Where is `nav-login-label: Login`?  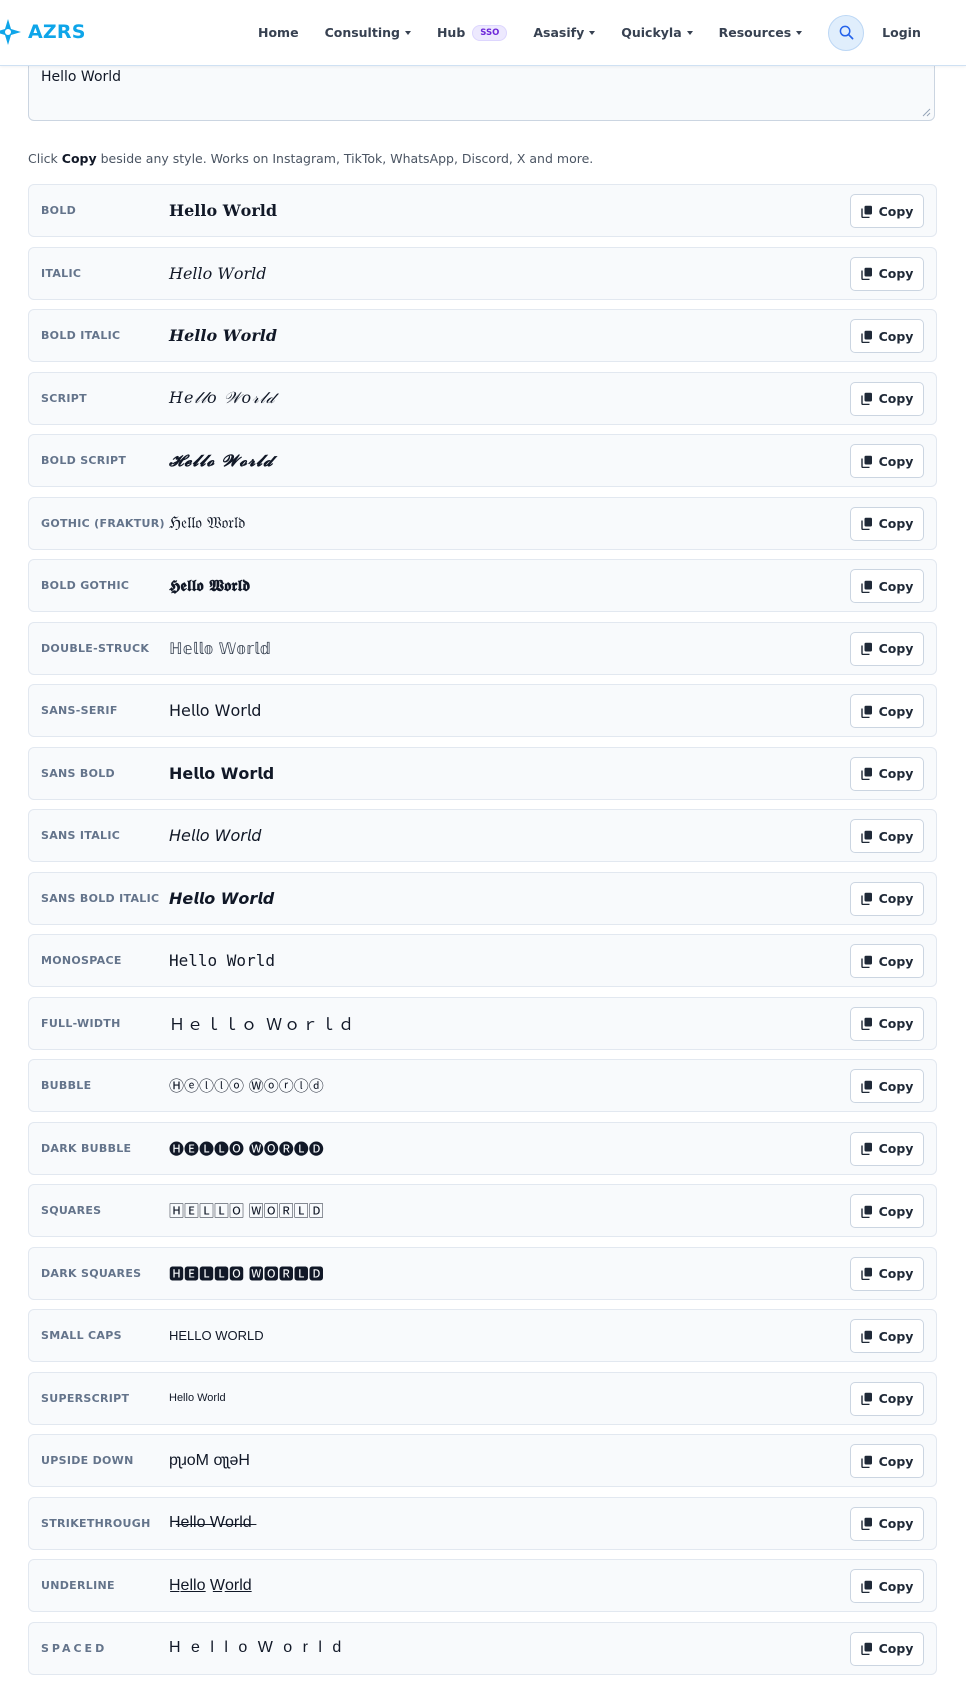
nav-login-label: Login is located at coordinates (901, 32).